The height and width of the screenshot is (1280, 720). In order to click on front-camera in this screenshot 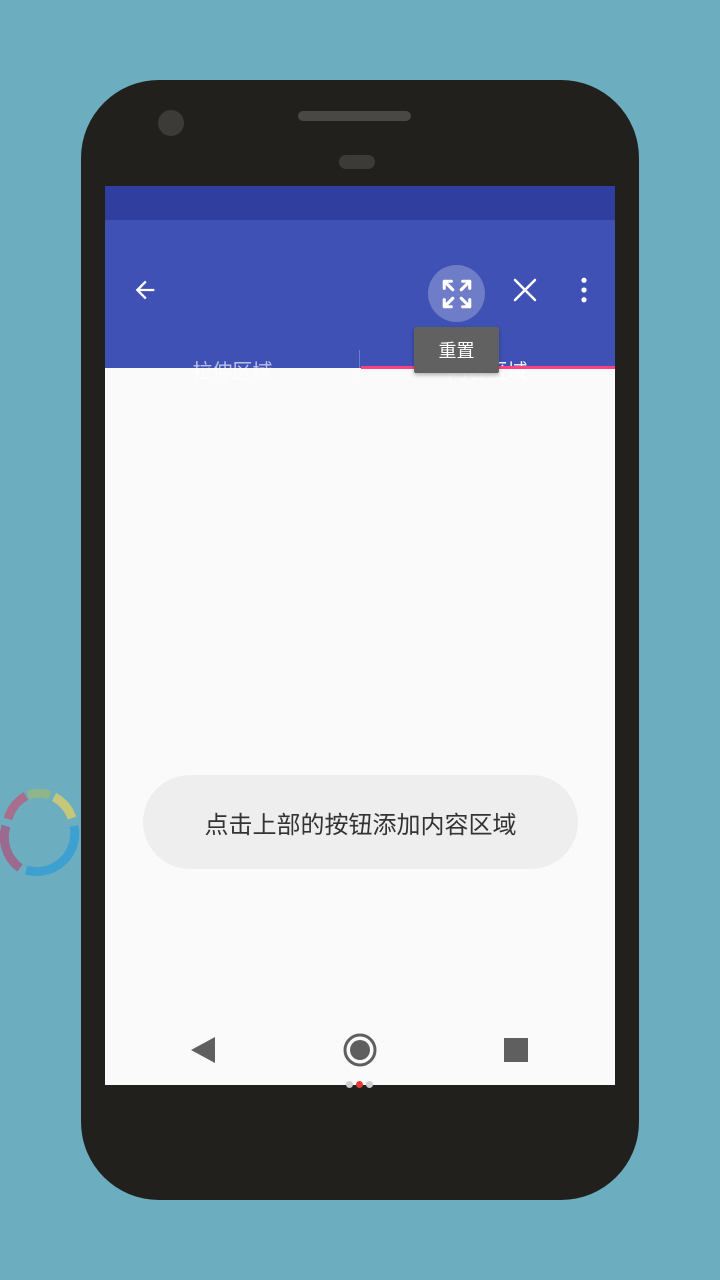, I will do `click(171, 123)`.